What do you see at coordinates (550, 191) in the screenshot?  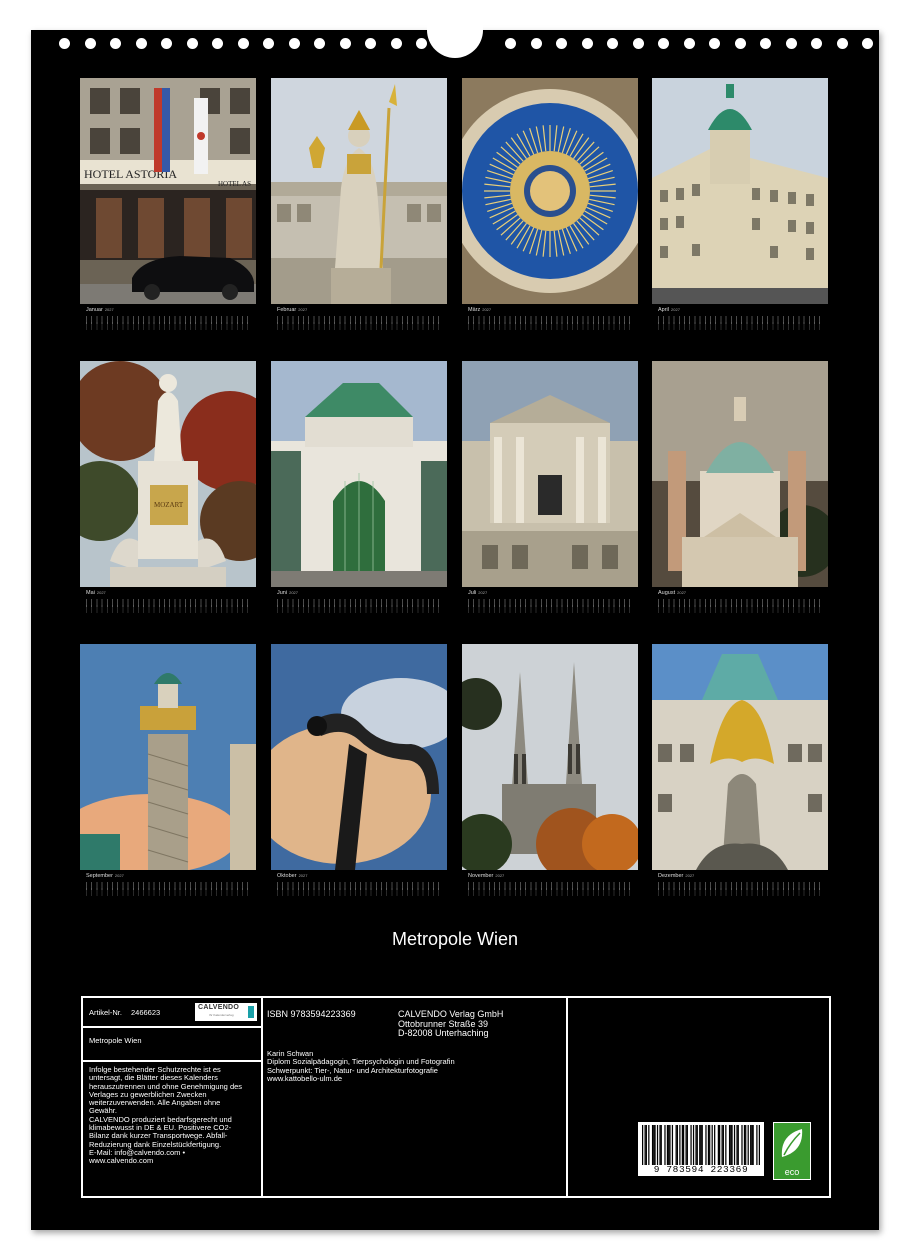 I see `photo-dome-ceiling` at bounding box center [550, 191].